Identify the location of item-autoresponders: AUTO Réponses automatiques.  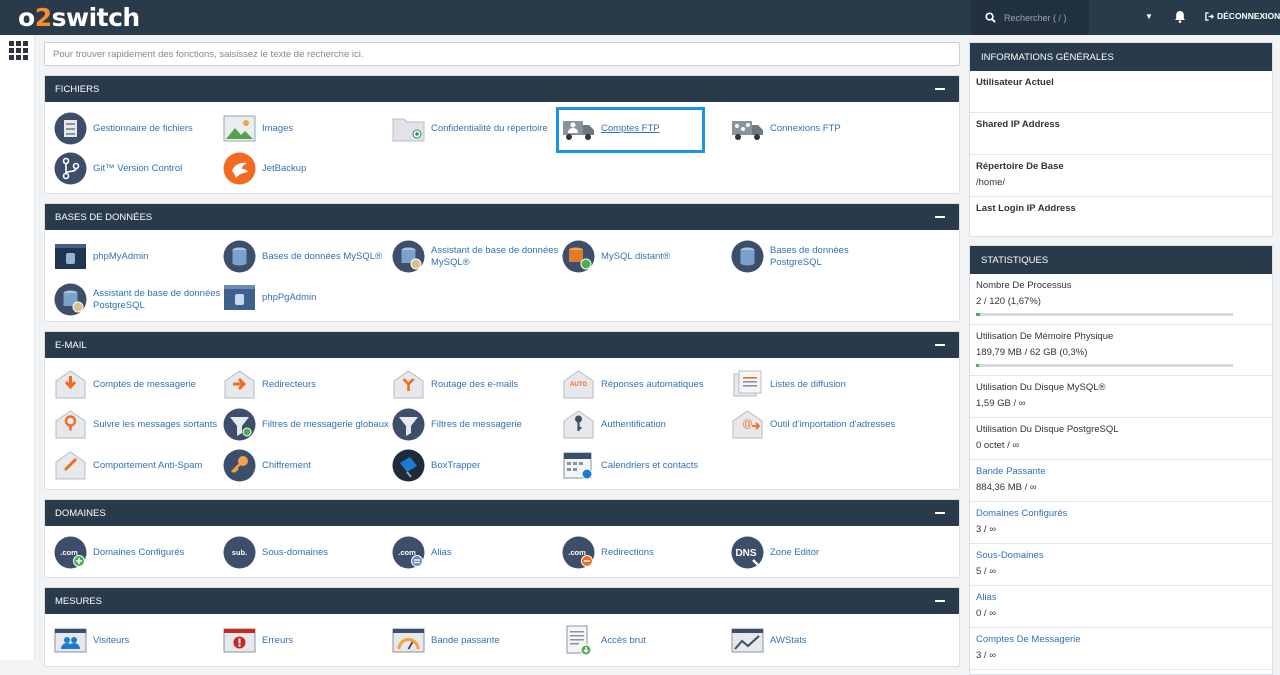
(632, 384).